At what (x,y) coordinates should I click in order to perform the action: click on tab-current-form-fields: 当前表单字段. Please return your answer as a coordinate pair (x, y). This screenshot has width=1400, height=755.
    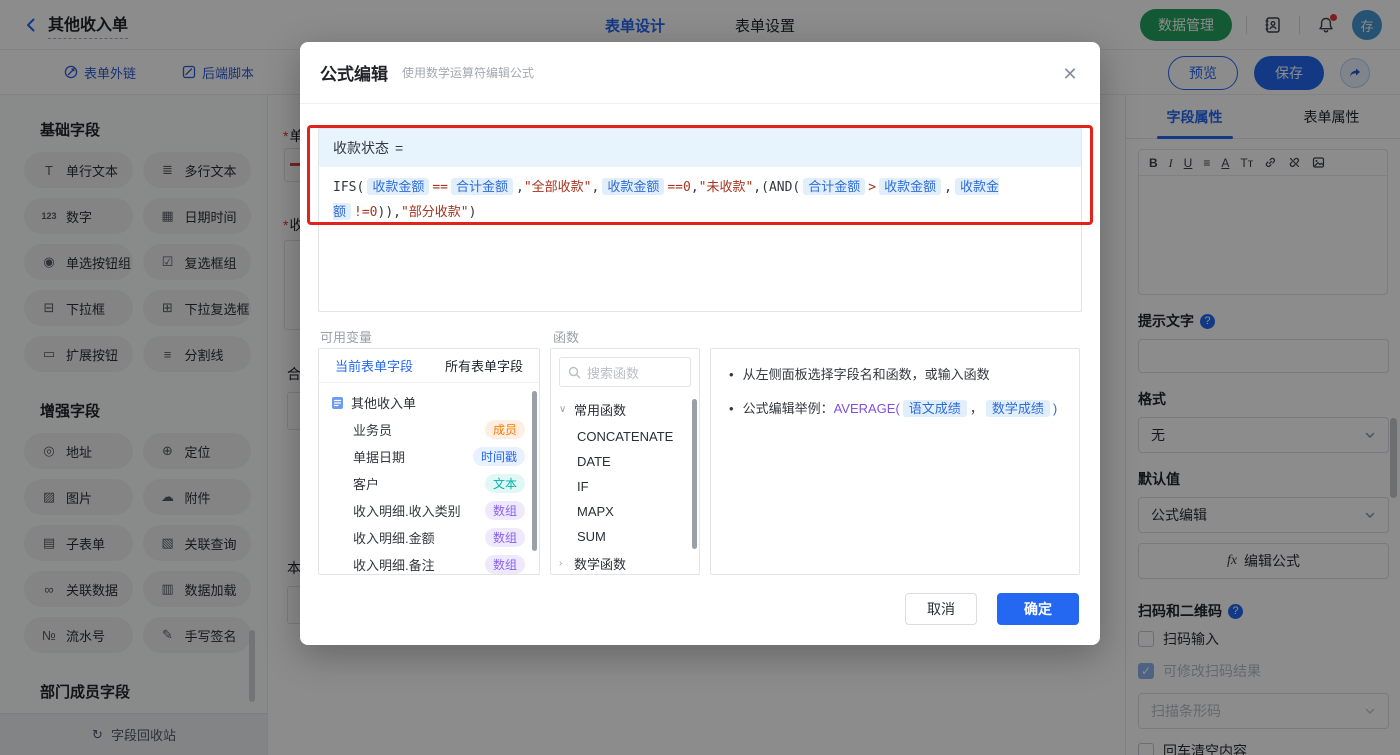
    Looking at the image, I should click on (374, 365).